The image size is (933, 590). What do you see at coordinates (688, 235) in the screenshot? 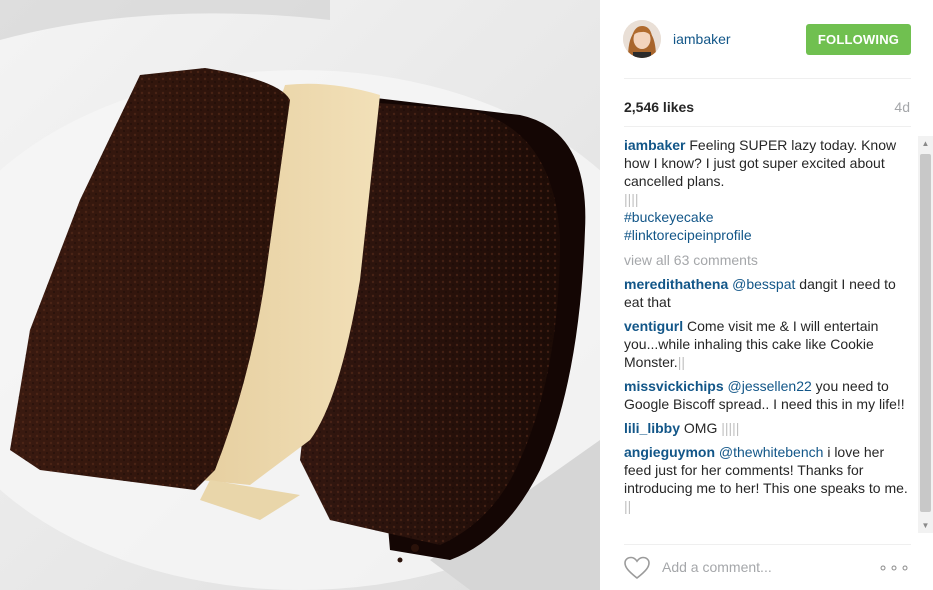
I see `hashtag-link: #linktorecipeinprofile` at bounding box center [688, 235].